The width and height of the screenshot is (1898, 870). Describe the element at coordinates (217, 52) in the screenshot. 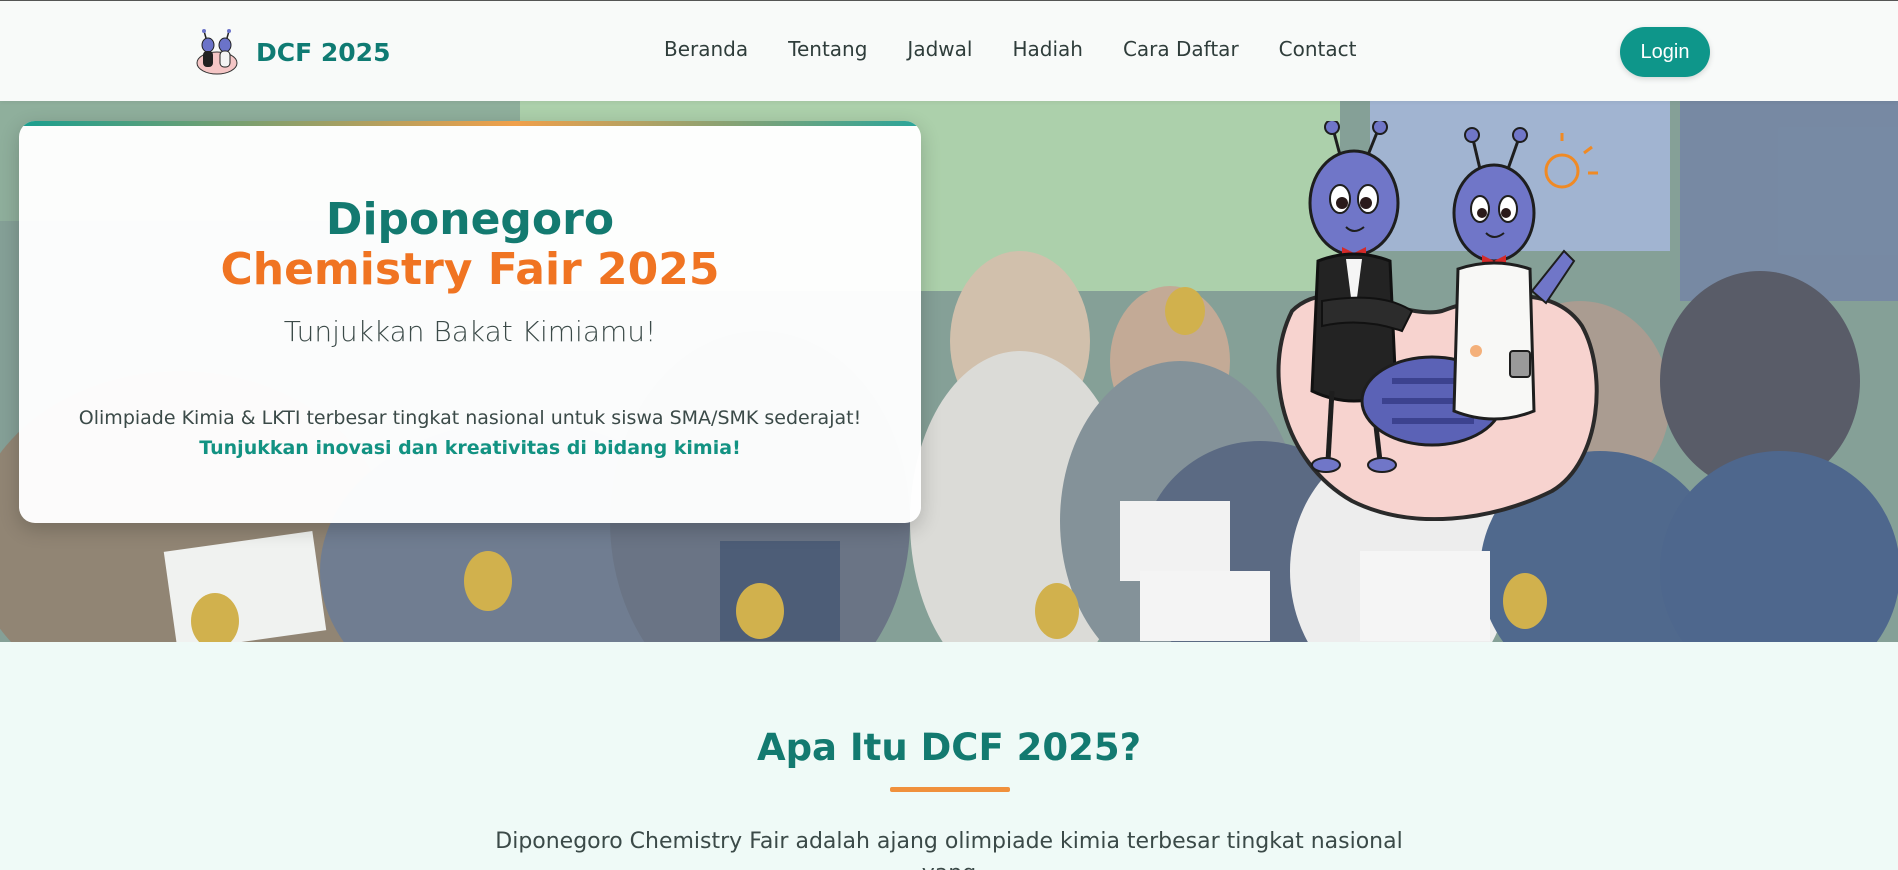

I see `ant-mascot-logo-icon` at that location.